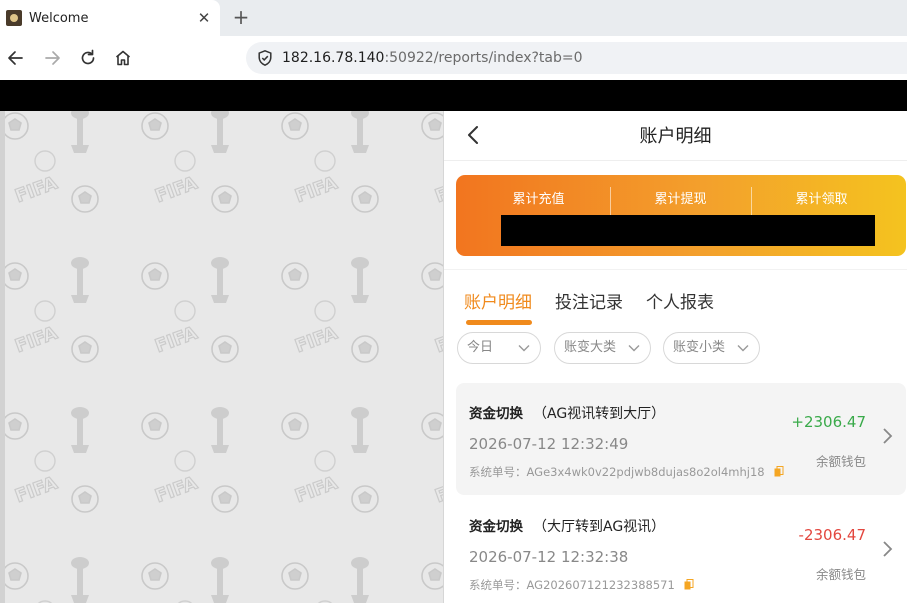 The image size is (907, 603). What do you see at coordinates (832, 535) in the screenshot?
I see `record-amount: -2306.47` at bounding box center [832, 535].